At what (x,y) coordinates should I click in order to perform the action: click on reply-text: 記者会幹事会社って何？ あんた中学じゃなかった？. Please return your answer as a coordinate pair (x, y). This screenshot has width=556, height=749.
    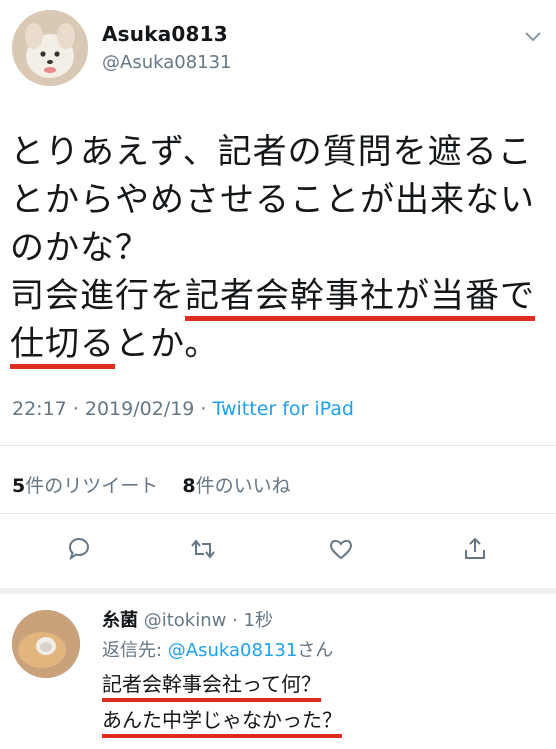
    Looking at the image, I should click on (222, 702).